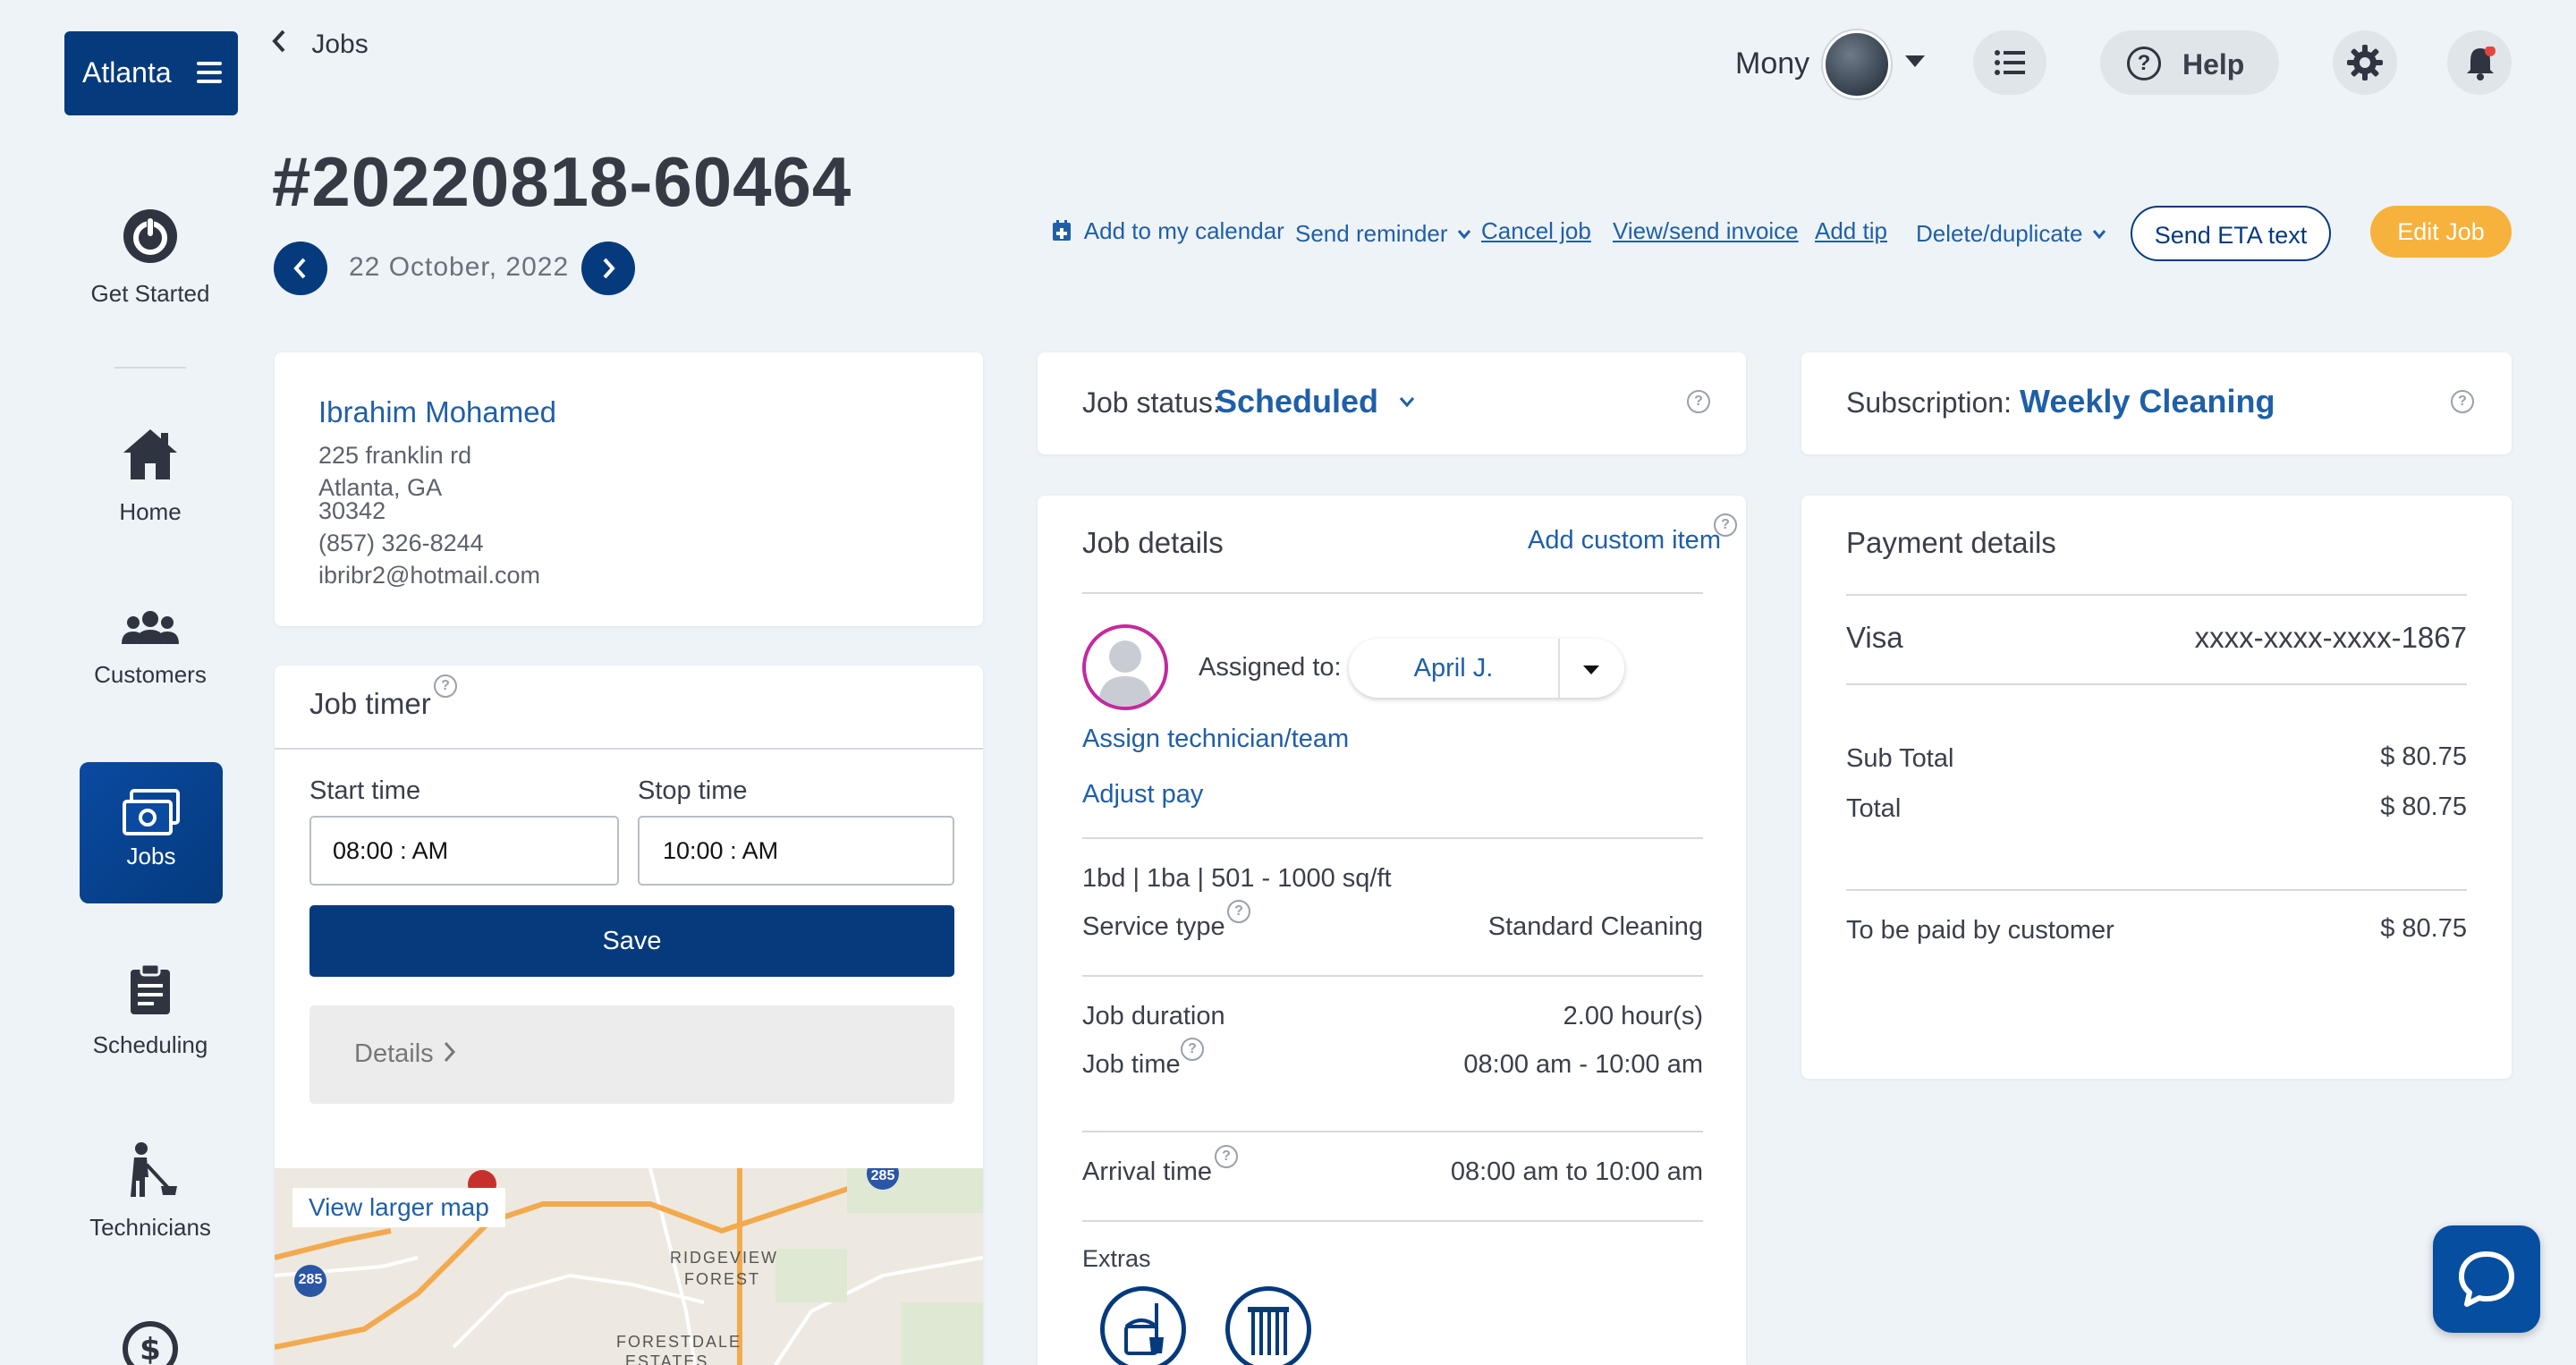 The image size is (2576, 1365). I want to click on job-status-card: Job status: Scheduled ?, so click(1392, 403).